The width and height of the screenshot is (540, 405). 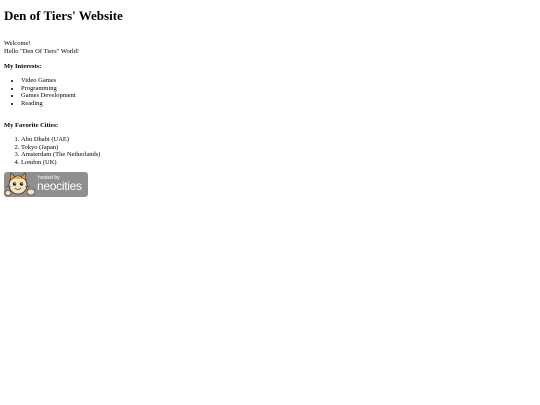 What do you see at coordinates (63, 15) in the screenshot?
I see `page-title: Den of Tiers' Website` at bounding box center [63, 15].